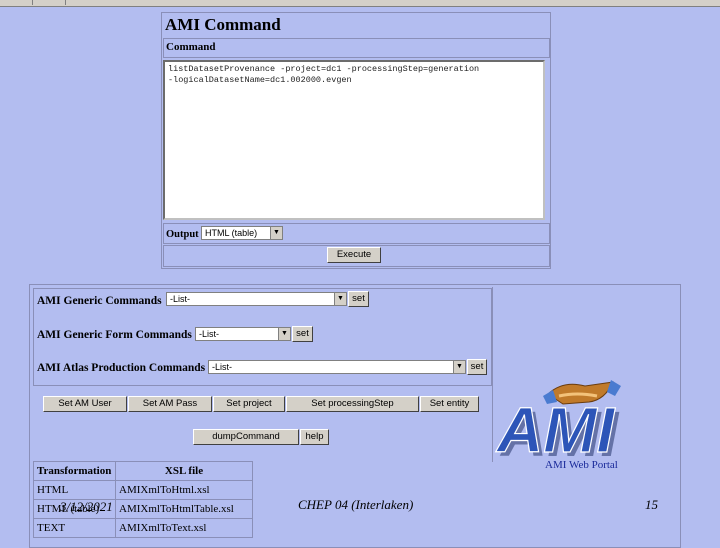 Image resolution: width=720 pixels, height=548 pixels. What do you see at coordinates (74, 471) in the screenshot?
I see `column-header-transformation: Transformation` at bounding box center [74, 471].